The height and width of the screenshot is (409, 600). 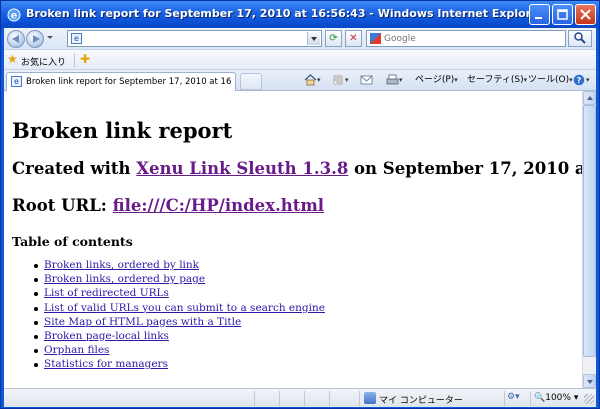 I want to click on security-zone: マイ コンピューター, so click(x=421, y=399).